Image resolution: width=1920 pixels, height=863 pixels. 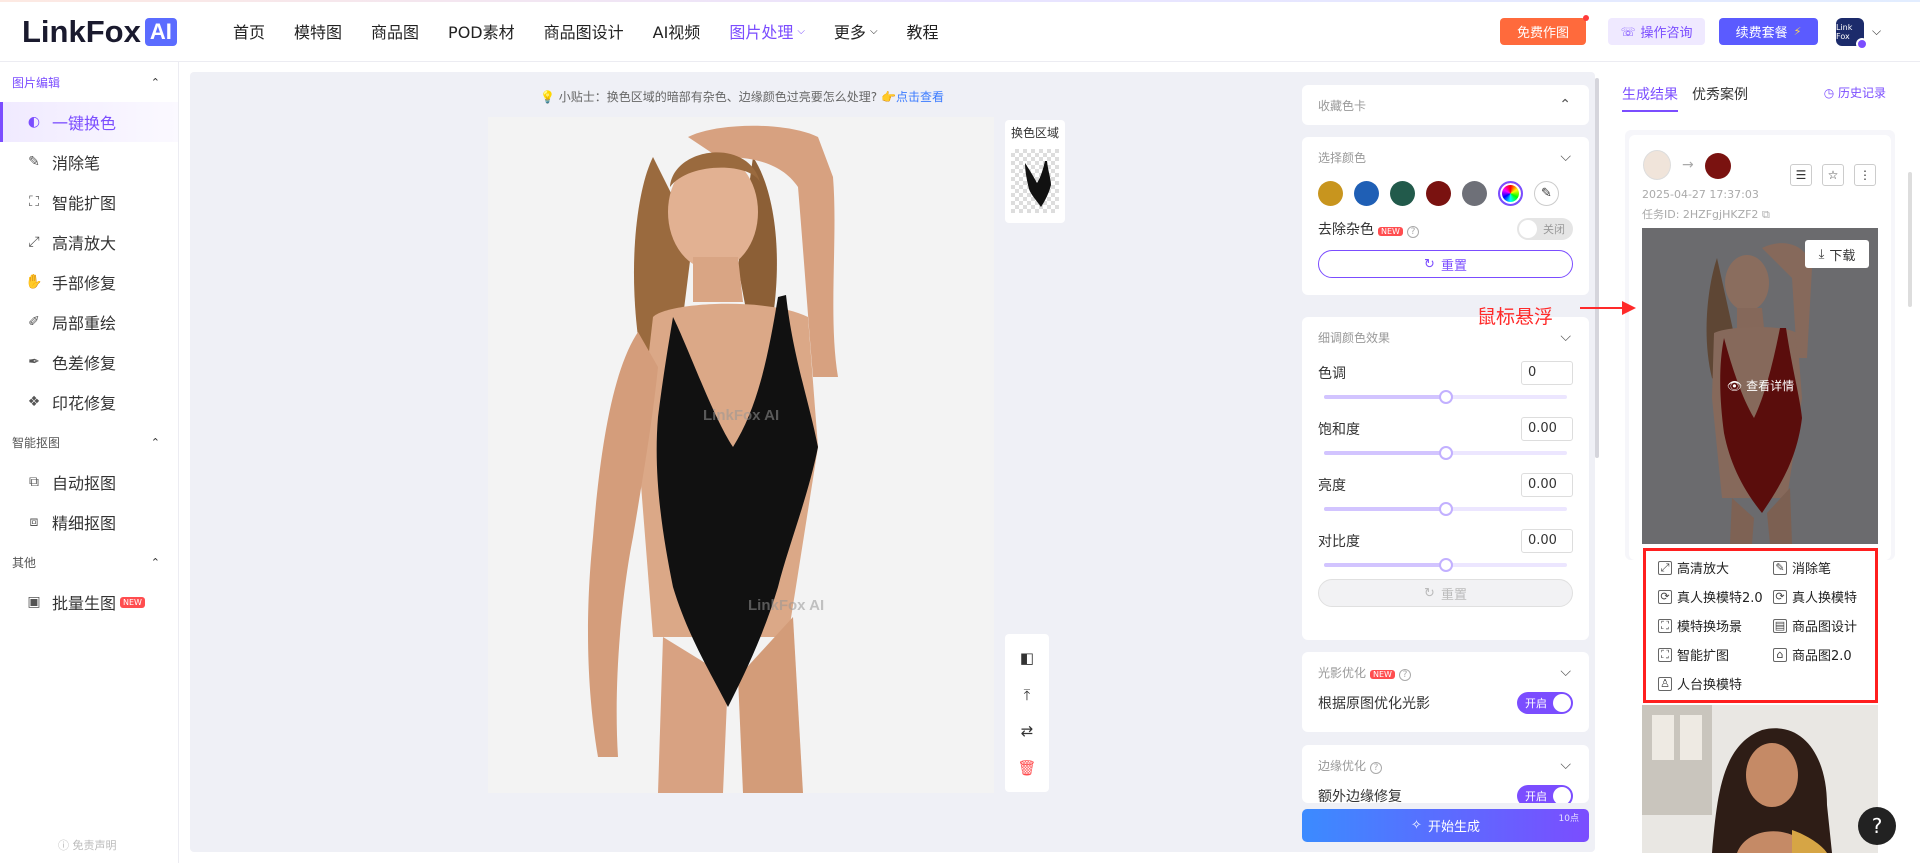 I want to click on consult-button: ☏ 操作咨询, so click(x=1656, y=31).